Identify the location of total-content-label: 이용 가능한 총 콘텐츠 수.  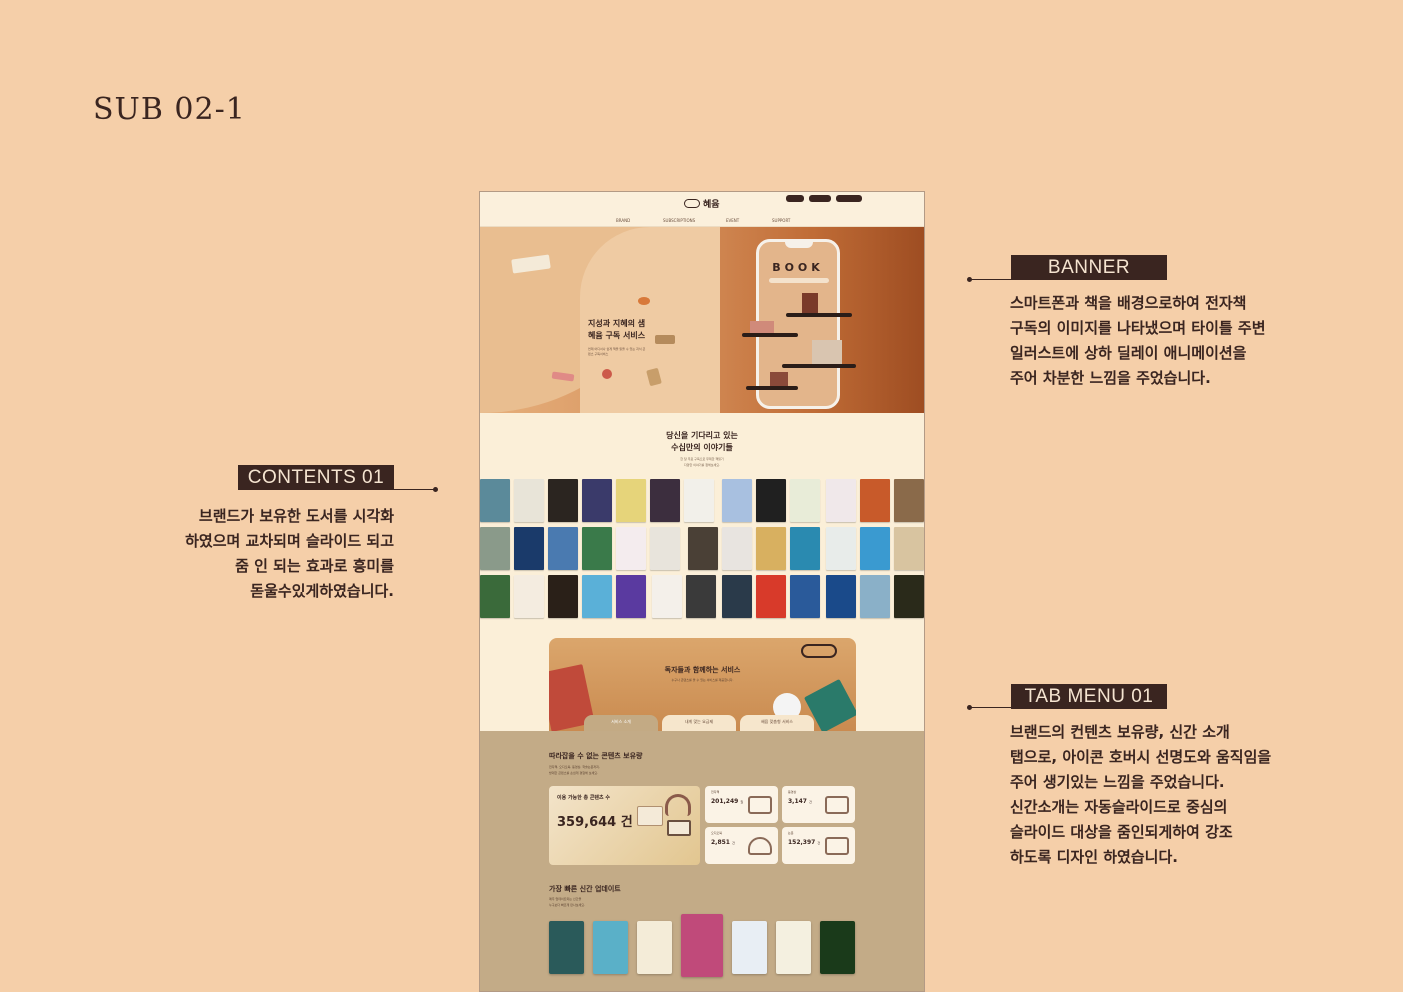
(583, 798).